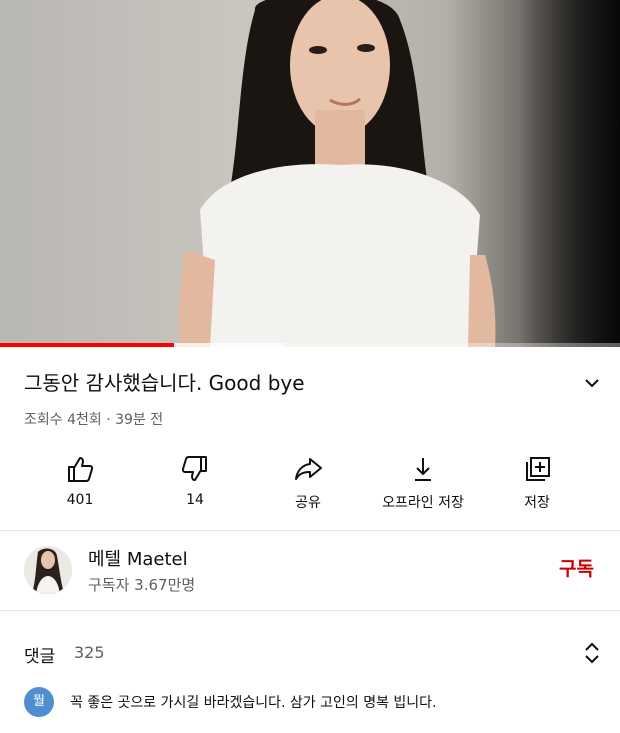 Image resolution: width=620 pixels, height=733 pixels. Describe the element at coordinates (537, 503) in the screenshot. I see `save-label: 저장` at that location.